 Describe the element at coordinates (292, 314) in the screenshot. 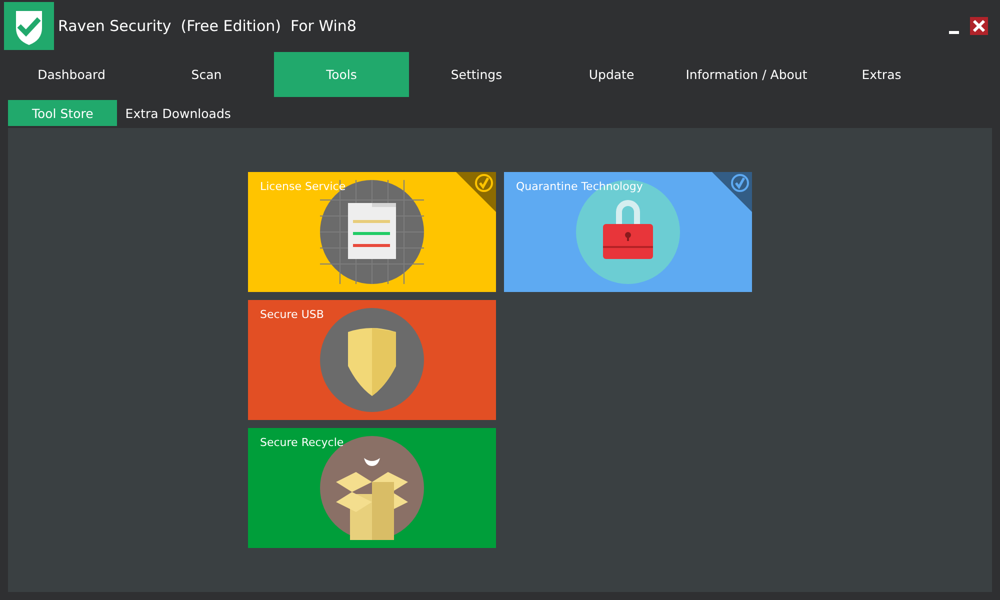

I see `tile-label: Secure USB` at that location.